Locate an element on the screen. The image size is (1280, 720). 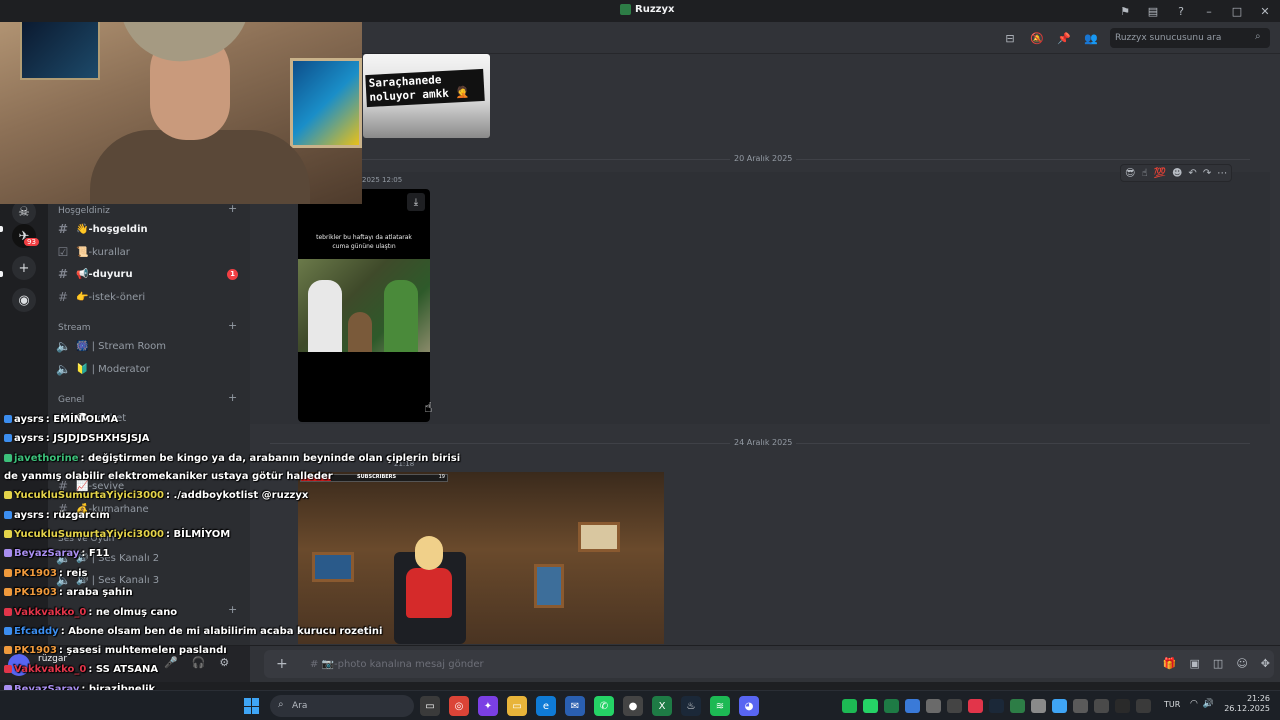
voice-channel-moderator: 🔈 🔰 | Moderator is located at coordinates (150, 369).